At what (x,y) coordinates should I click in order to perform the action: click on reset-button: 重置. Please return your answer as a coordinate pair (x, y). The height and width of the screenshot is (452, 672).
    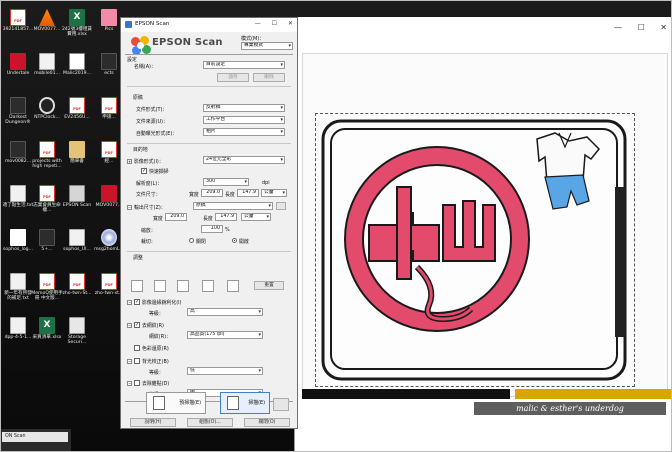
    Looking at the image, I should click on (269, 285).